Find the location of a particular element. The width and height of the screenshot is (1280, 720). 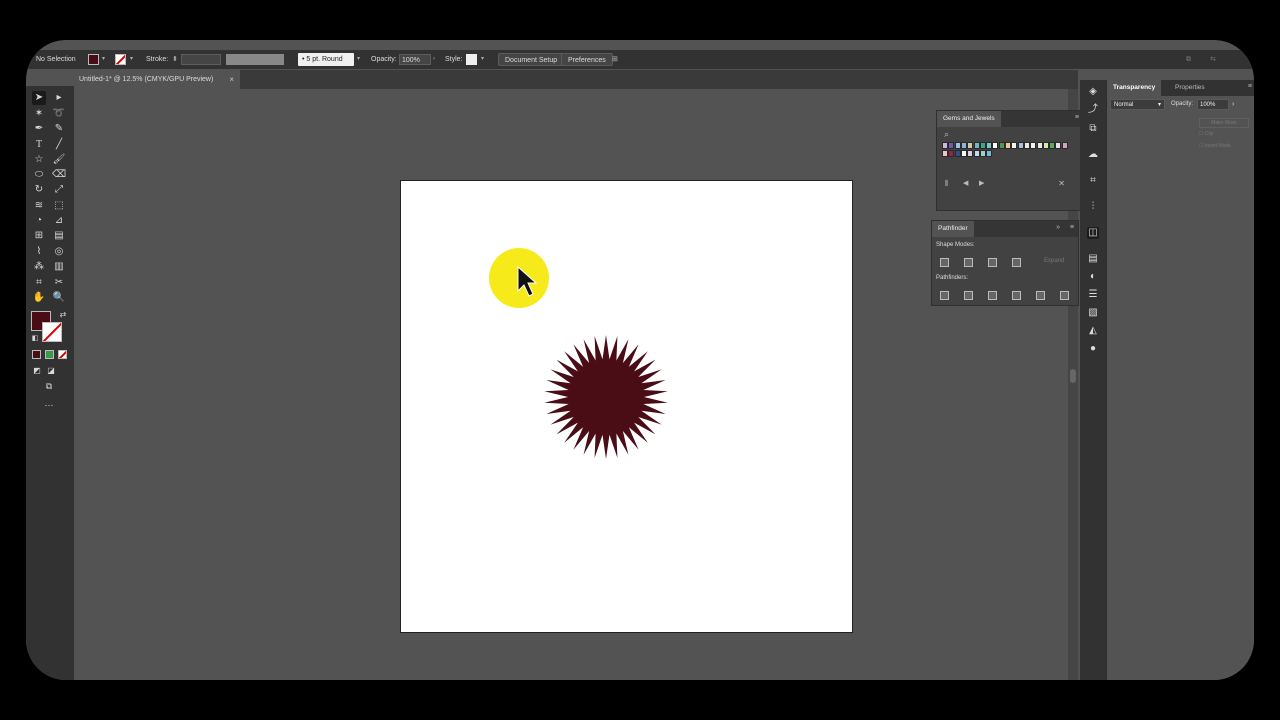

paintbrush-tool-icon: 🖌 is located at coordinates (59, 160).